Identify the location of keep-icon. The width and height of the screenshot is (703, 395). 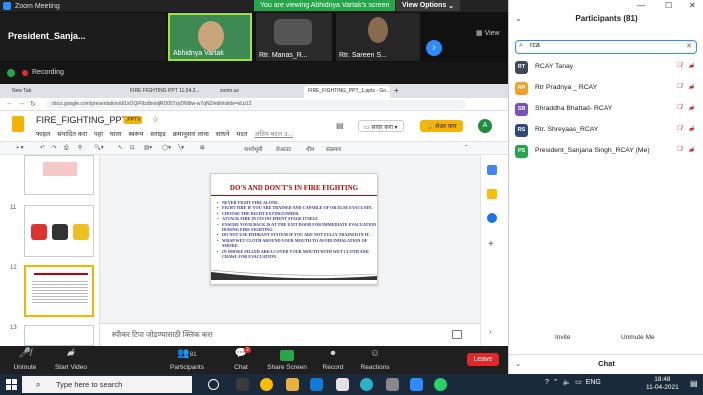
(492, 194).